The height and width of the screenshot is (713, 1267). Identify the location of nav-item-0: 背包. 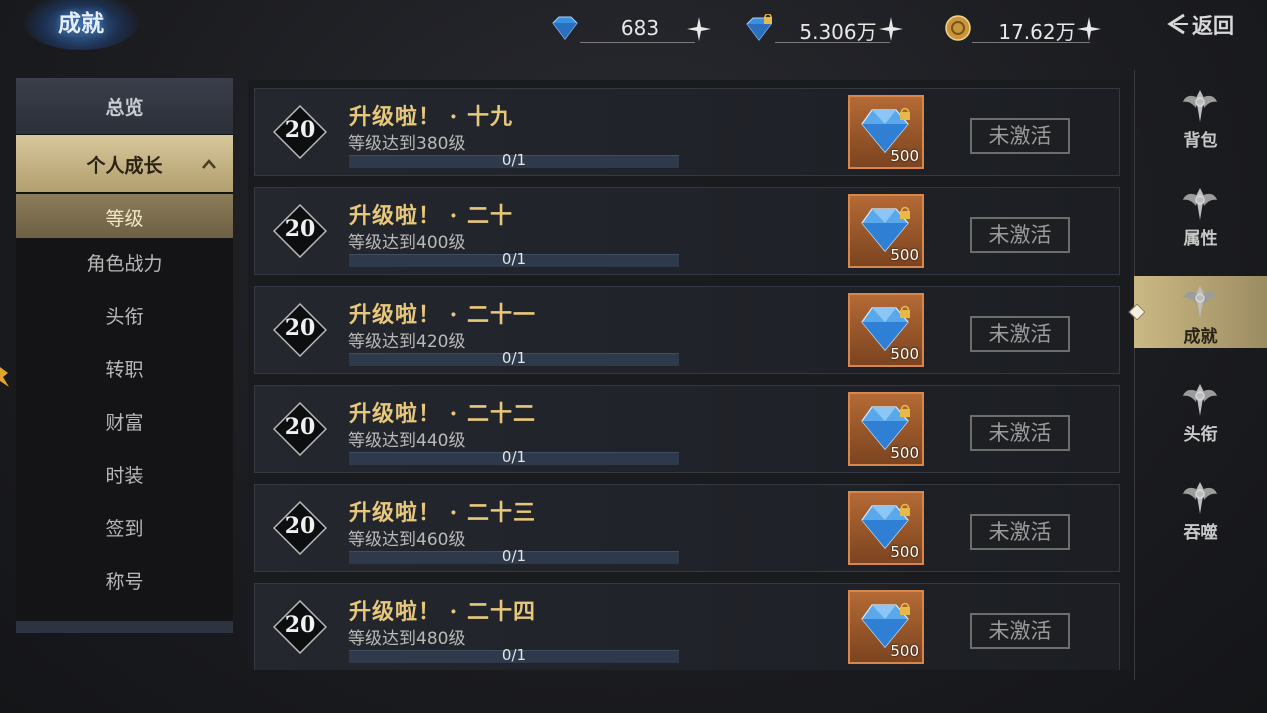
(1200, 116).